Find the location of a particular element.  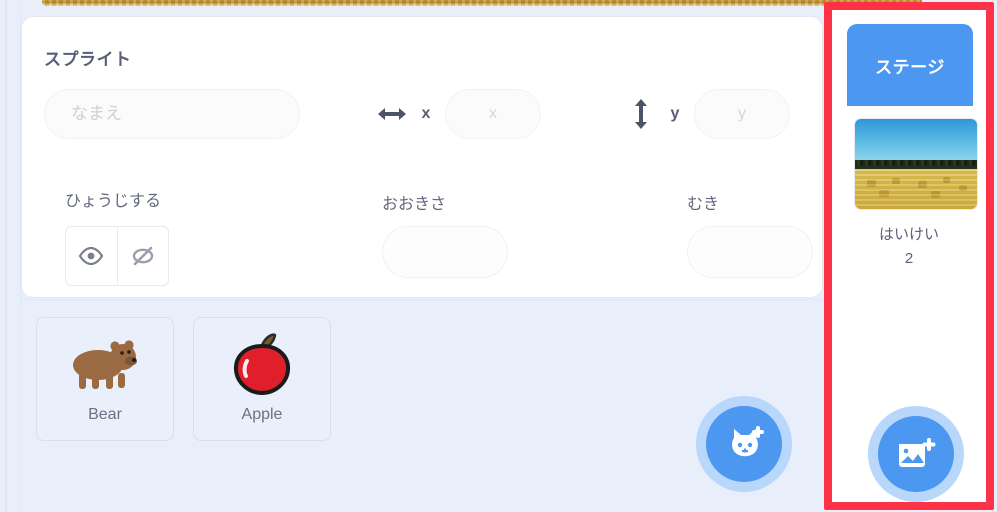

stage-panel: ステージ はいけい 2 is located at coordinates (909, 256).